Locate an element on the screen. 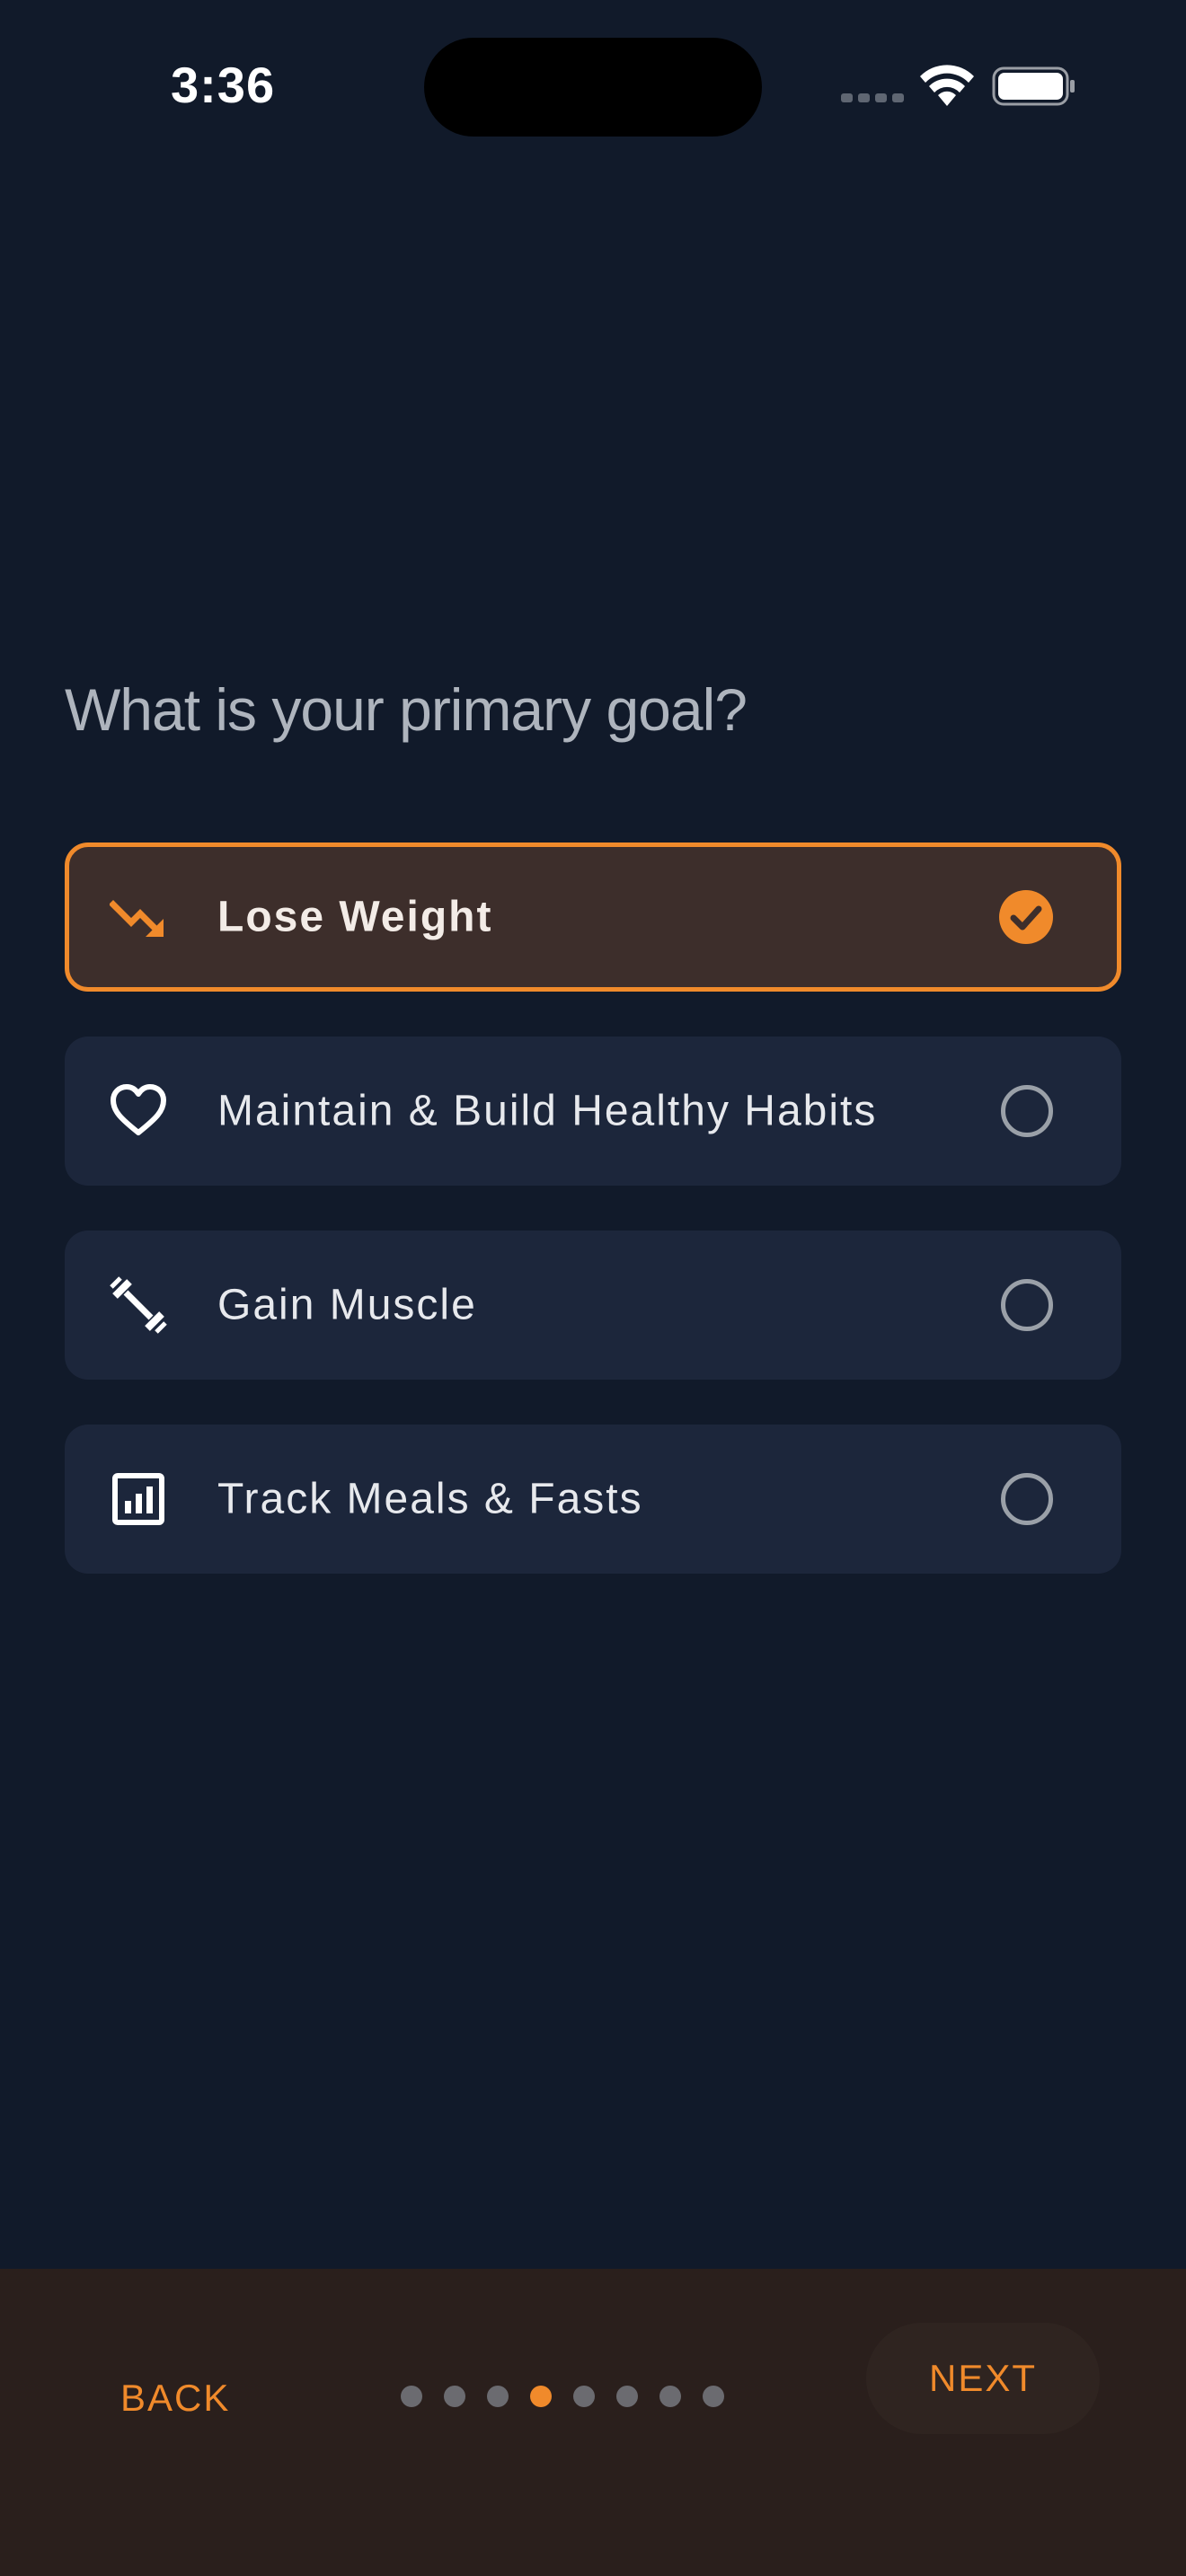 This screenshot has height=2576, width=1186. page-indicator is located at coordinates (562, 2396).